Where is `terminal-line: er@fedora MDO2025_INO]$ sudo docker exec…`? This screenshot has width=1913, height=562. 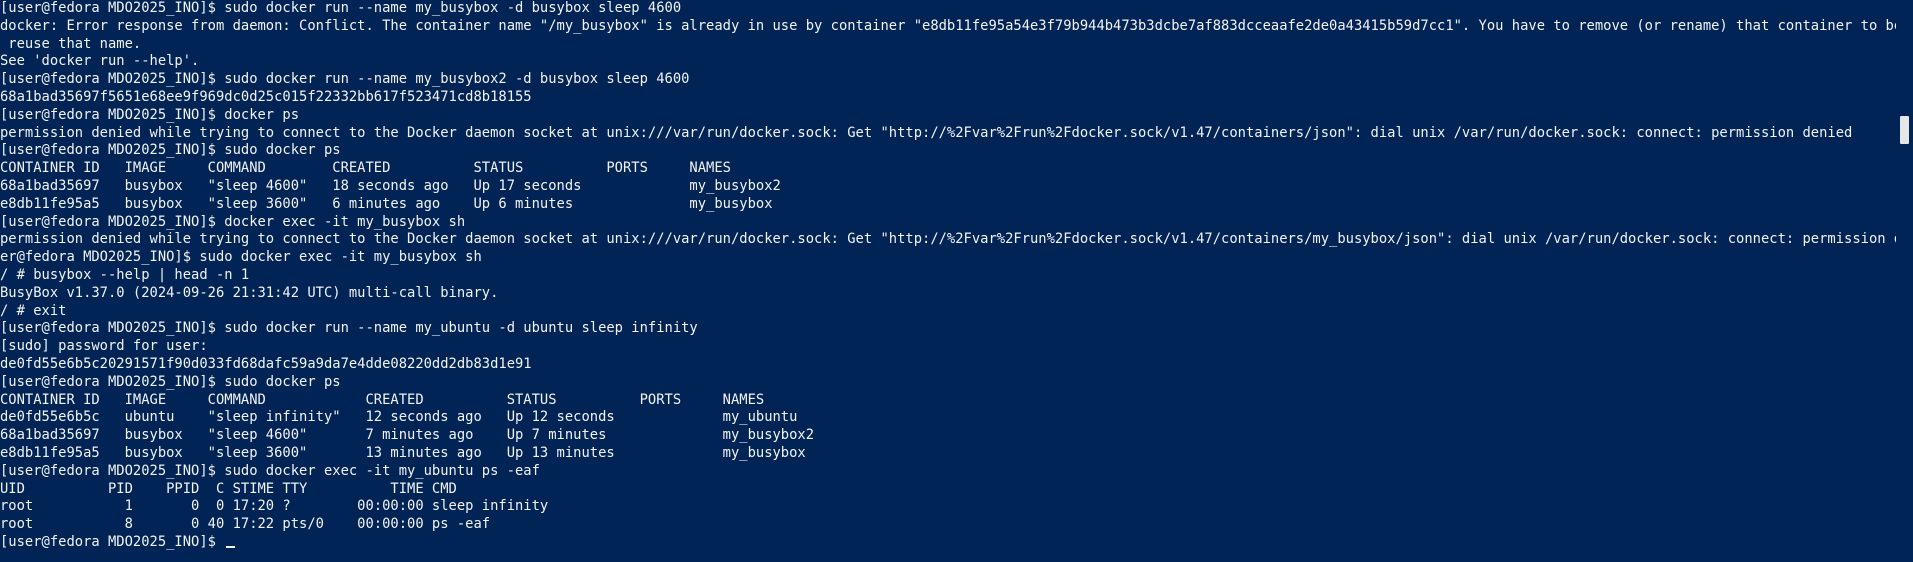 terminal-line: er@fedora MDO2025_INO]$ sudo docker exec… is located at coordinates (241, 257).